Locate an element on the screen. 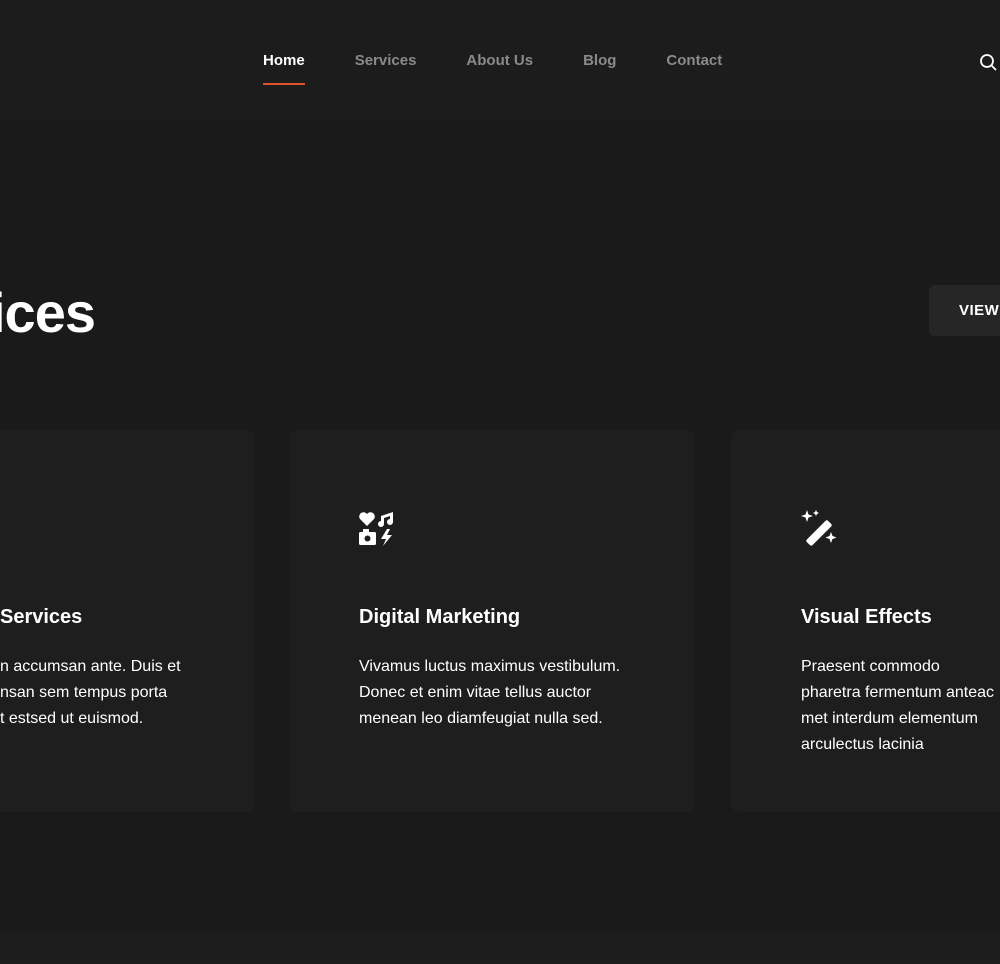  magic-wand-icon is located at coordinates (819, 528).